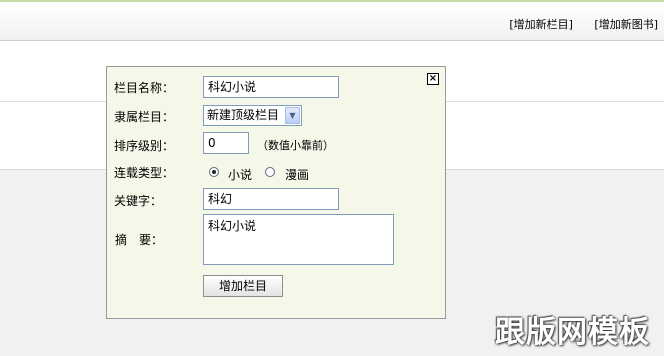 The width and height of the screenshot is (664, 356). Describe the element at coordinates (214, 172) in the screenshot. I see `radio-novel` at that location.